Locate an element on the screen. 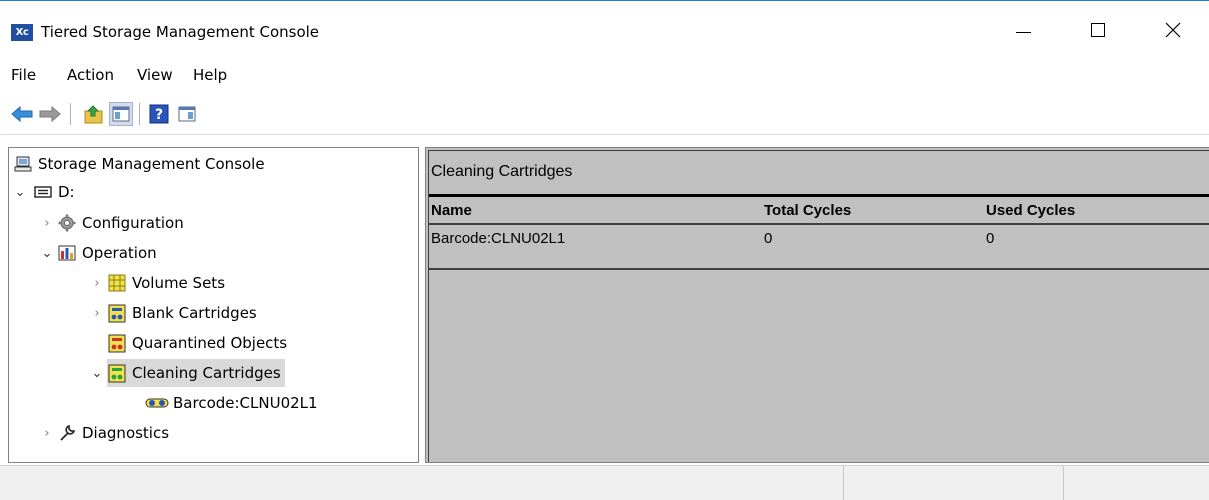 The height and width of the screenshot is (500, 1209). tree-label-barcode: Barcode:CLNU02L1 is located at coordinates (245, 403).